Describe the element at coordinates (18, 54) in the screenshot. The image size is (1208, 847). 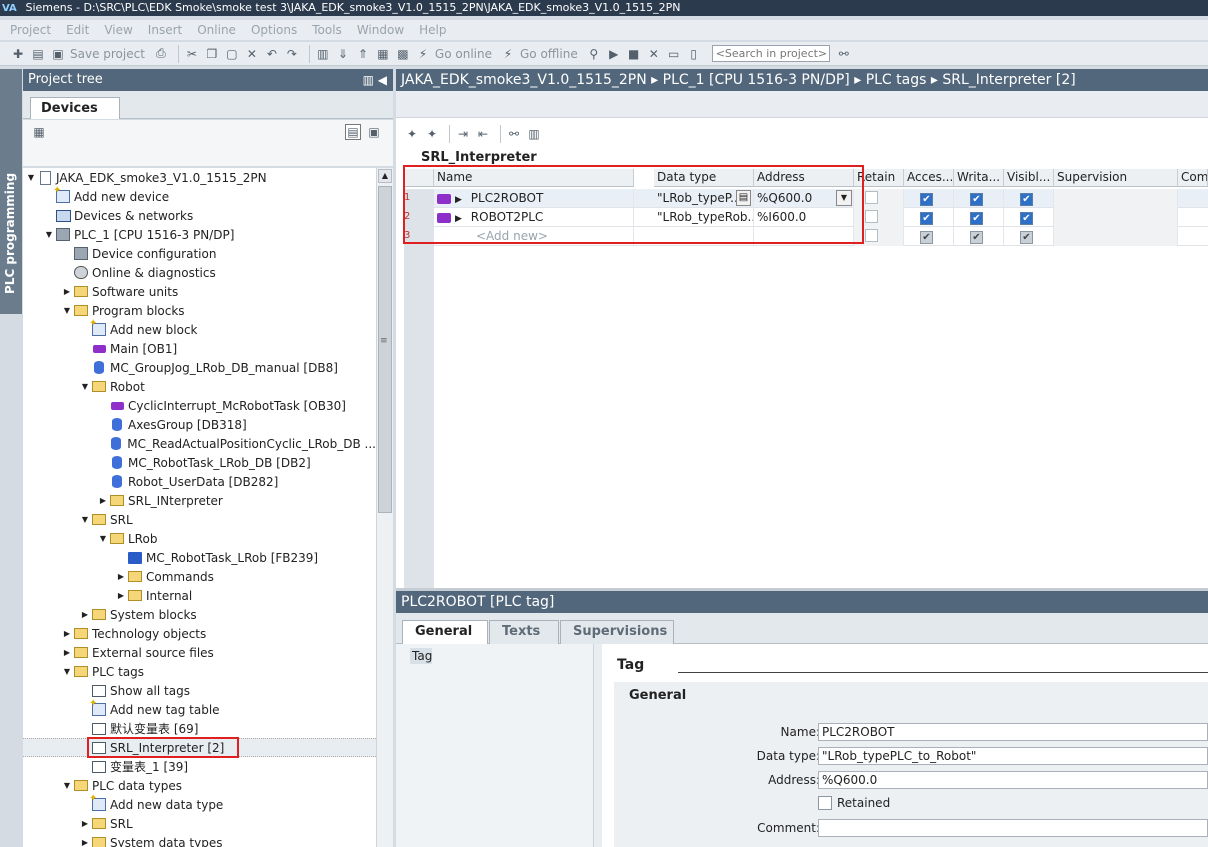
I see `new-project-icon: ✚` at that location.